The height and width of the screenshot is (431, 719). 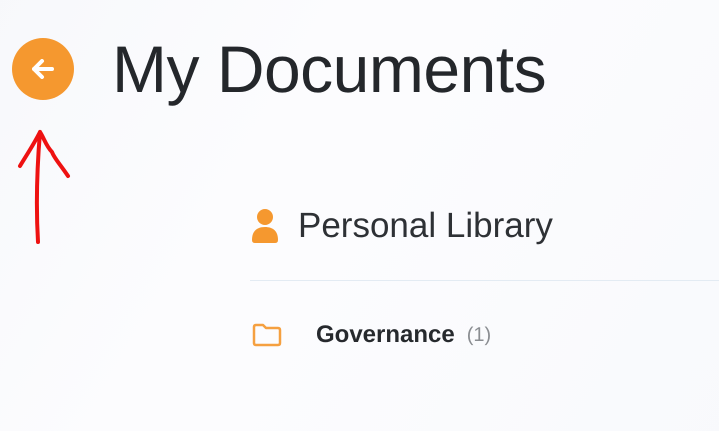 I want to click on arrow-left-icon, so click(x=43, y=69).